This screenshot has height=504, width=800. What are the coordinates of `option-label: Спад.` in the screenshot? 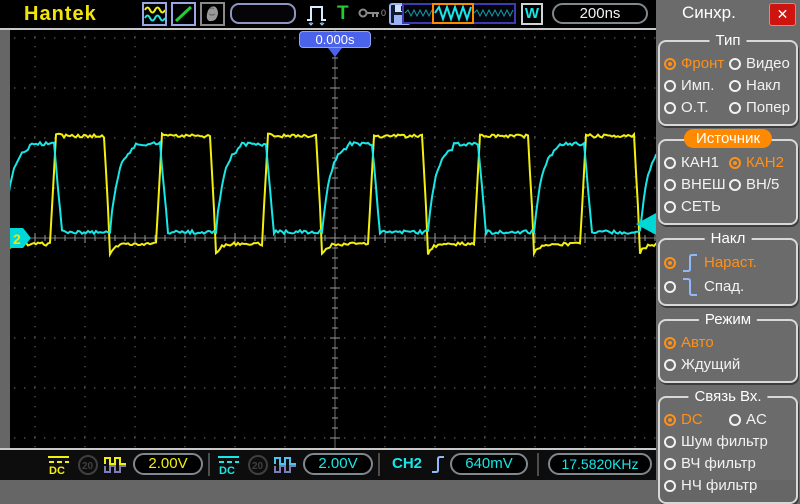 It's located at (724, 286).